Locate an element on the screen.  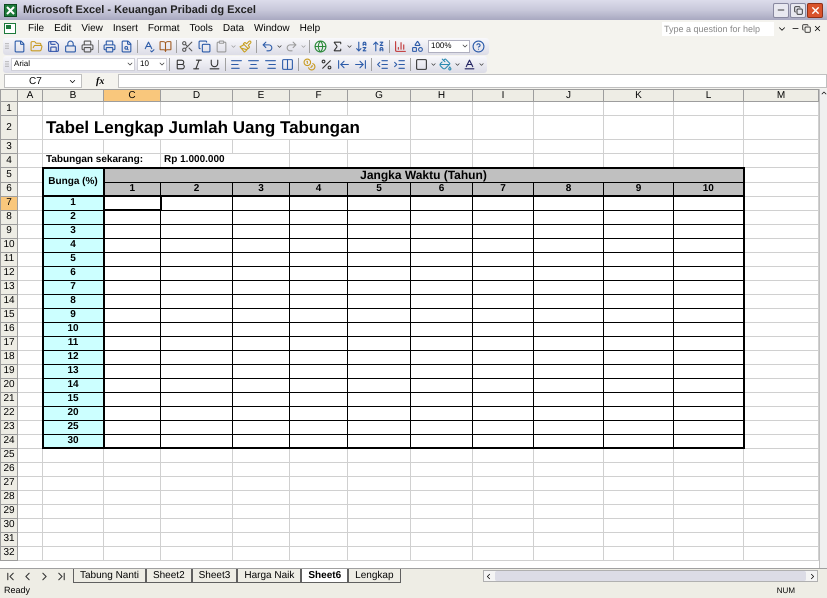
row-header: 10 is located at coordinates (9, 245).